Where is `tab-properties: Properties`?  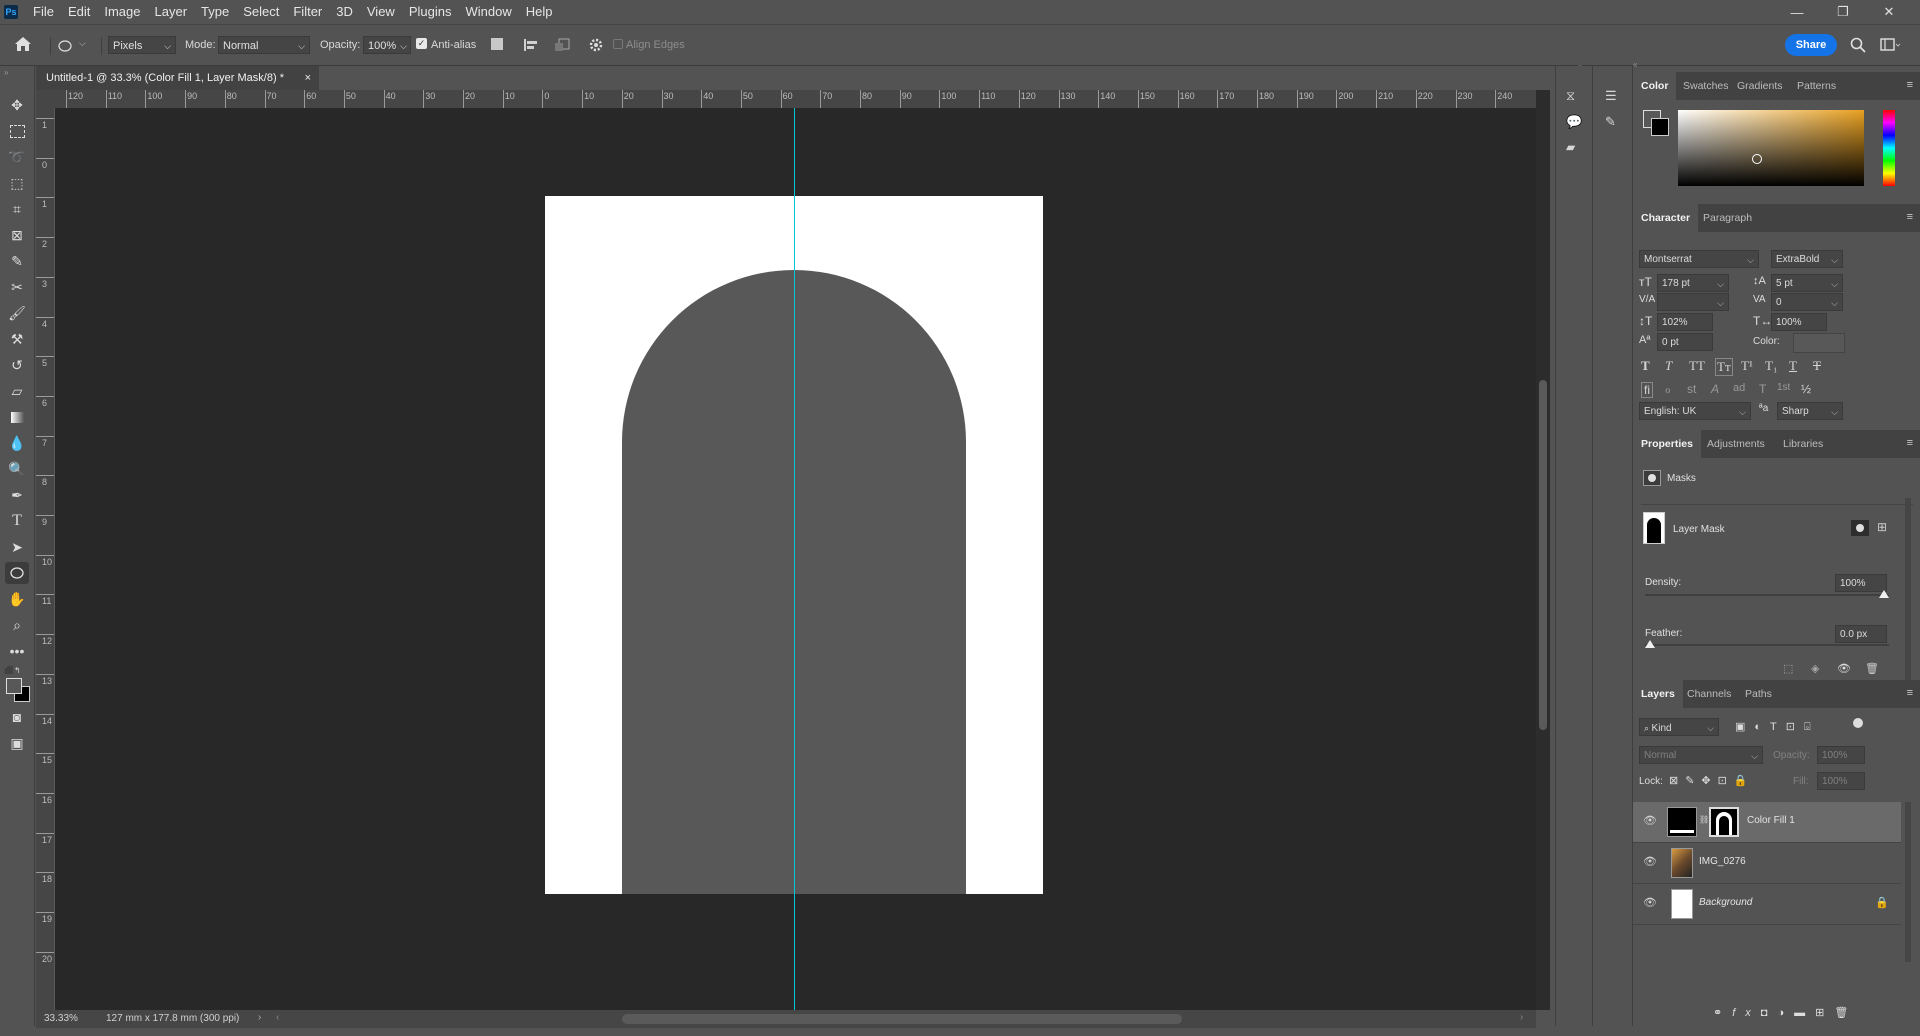
tab-properties: Properties is located at coordinates (1667, 444).